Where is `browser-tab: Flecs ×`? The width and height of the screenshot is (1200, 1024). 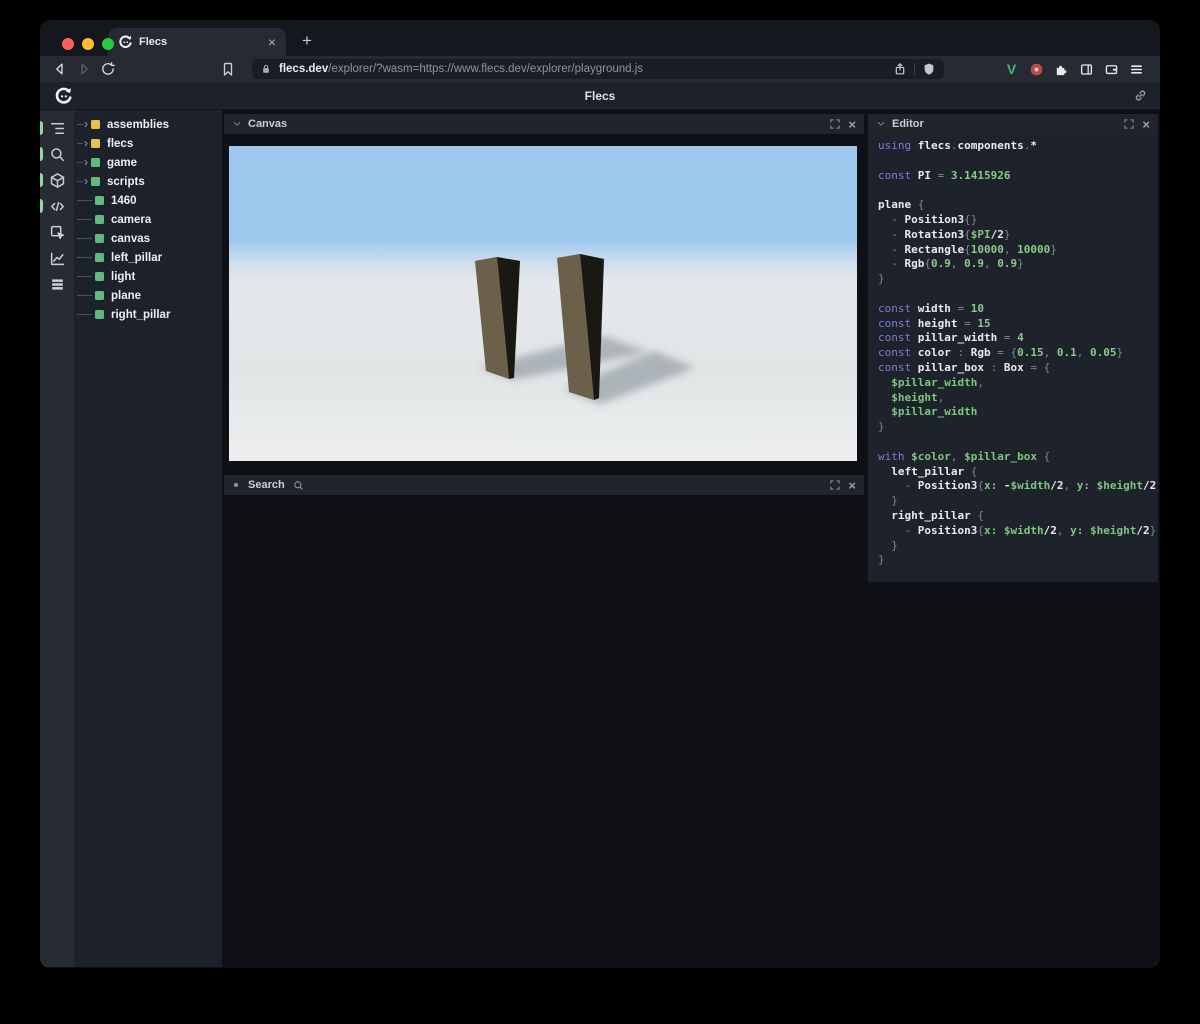 browser-tab: Flecs × is located at coordinates (197, 42).